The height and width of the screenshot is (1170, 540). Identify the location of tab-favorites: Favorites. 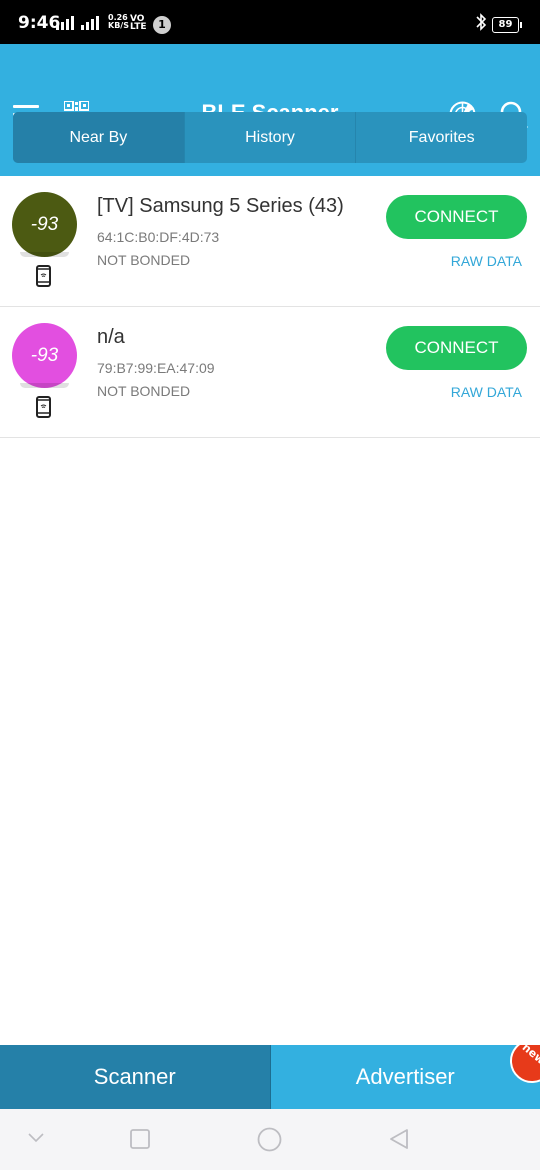
(441, 137).